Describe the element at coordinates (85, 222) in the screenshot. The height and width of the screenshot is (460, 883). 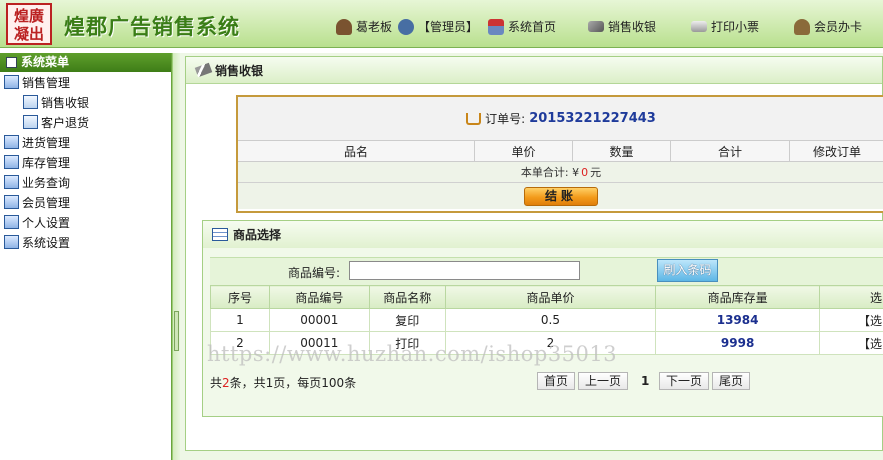
I see `sidebar-item-personal: 个人设置` at that location.